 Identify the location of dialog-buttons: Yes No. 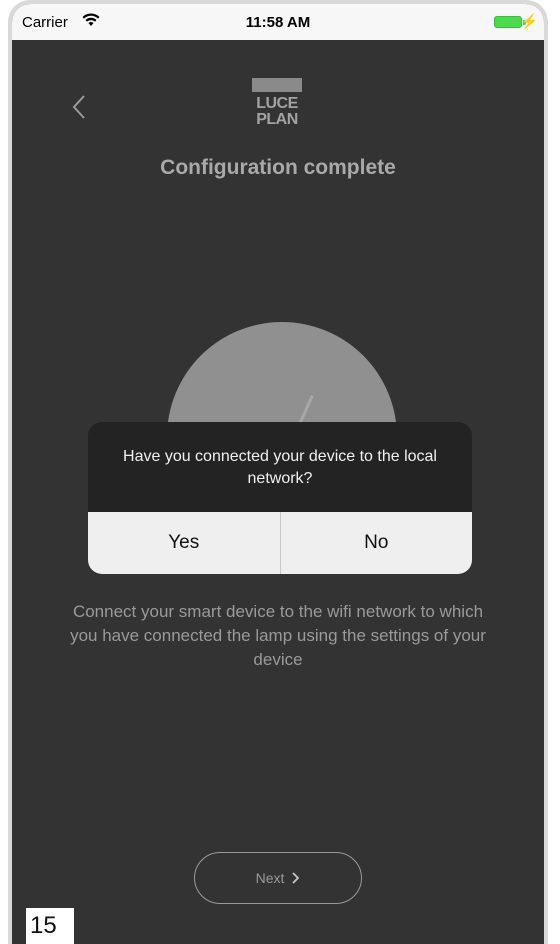
(280, 543).